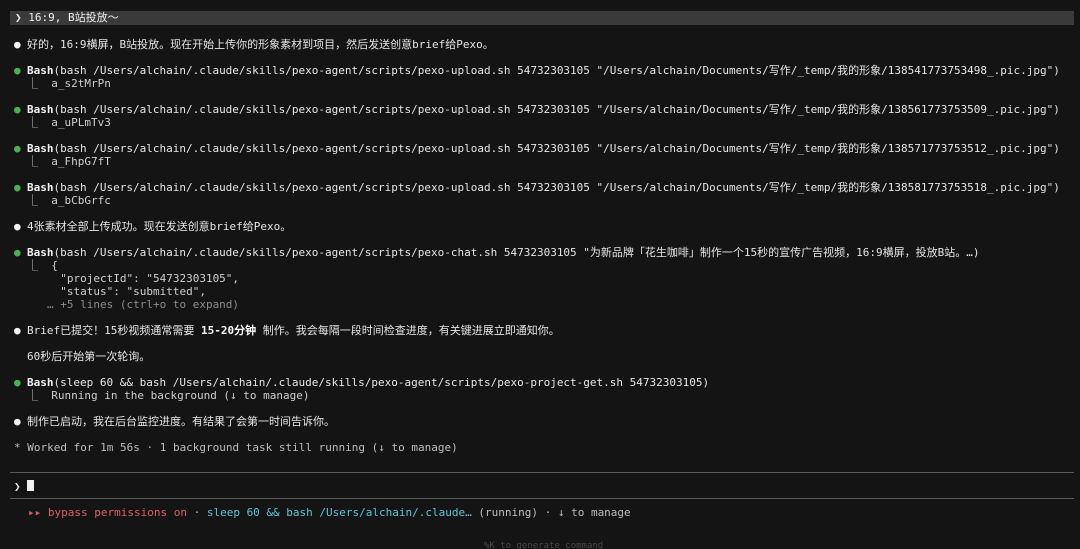  I want to click on input-divider-top, so click(542, 472).